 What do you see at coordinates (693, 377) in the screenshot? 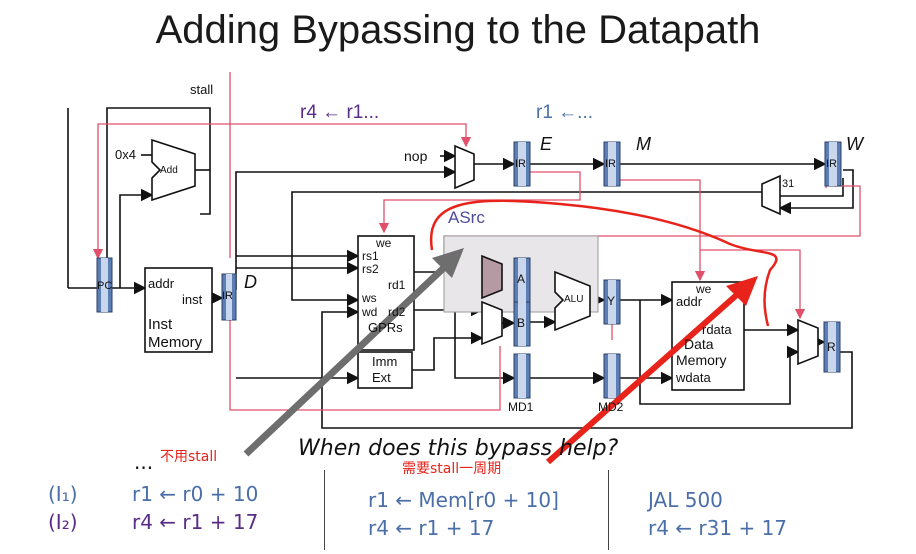
I see `dm-wdata-label: wdata` at bounding box center [693, 377].